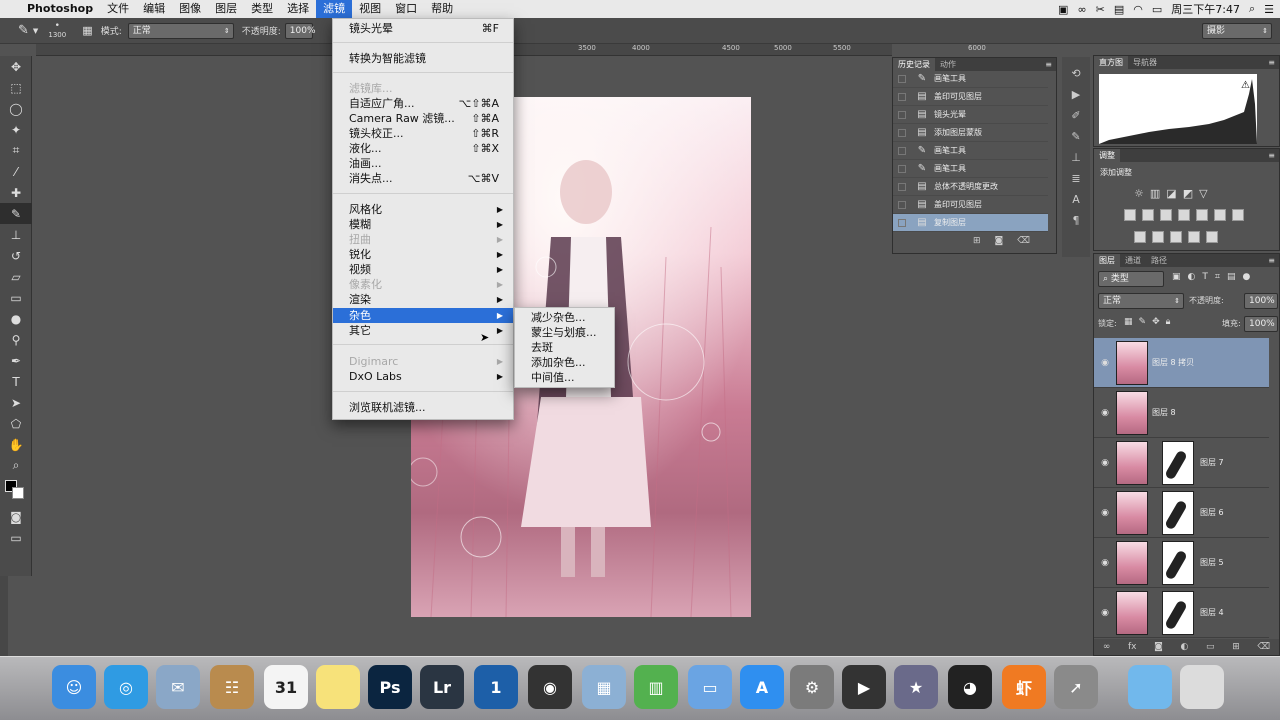 This screenshot has height=720, width=1280. What do you see at coordinates (1238, 215) in the screenshot?
I see `grid-icon` at bounding box center [1238, 215].